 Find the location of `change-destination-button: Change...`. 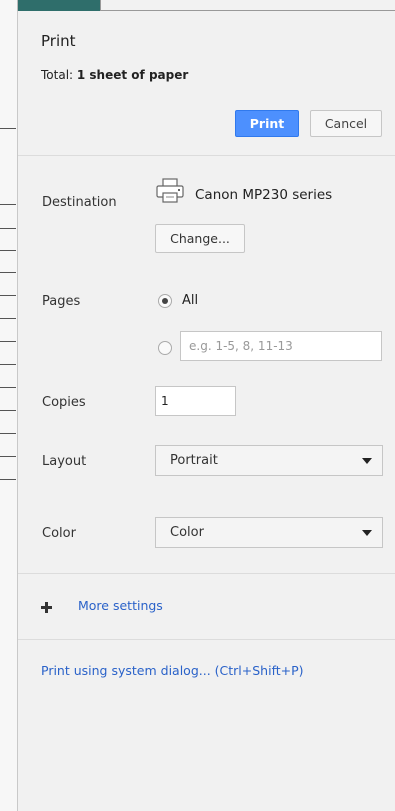

change-destination-button: Change... is located at coordinates (200, 238).